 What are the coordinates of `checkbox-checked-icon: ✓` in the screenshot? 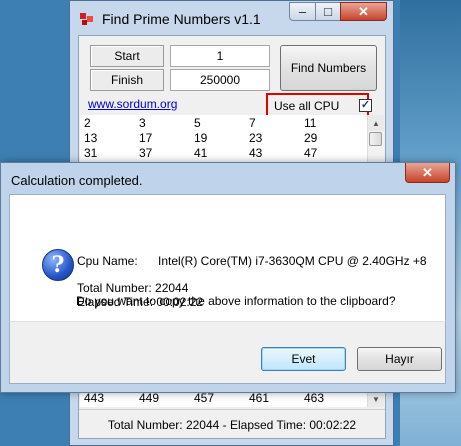 It's located at (365, 105).